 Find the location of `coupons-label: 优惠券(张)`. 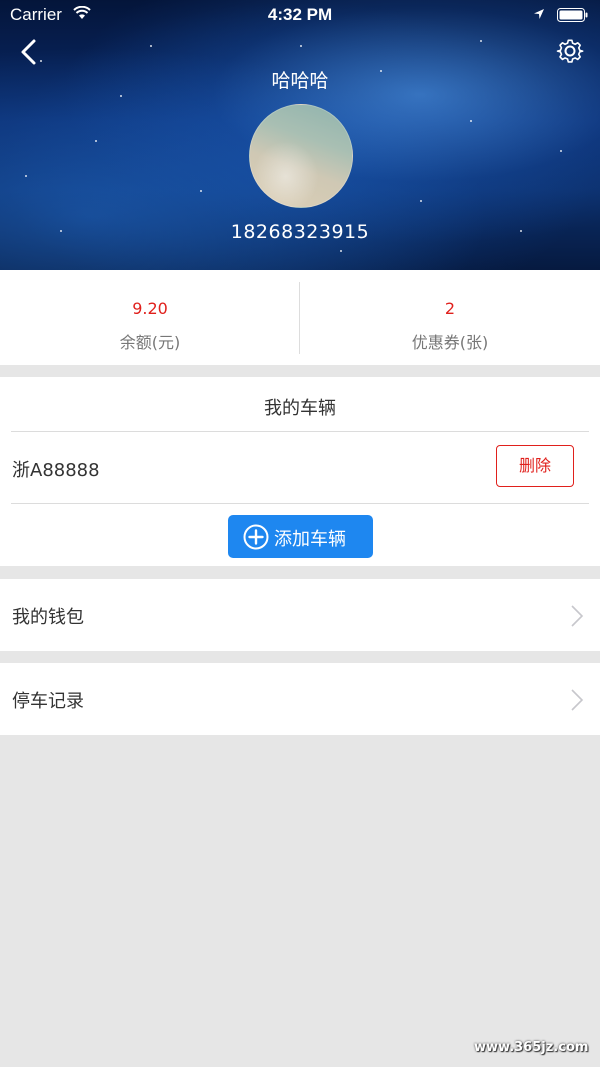

coupons-label: 优惠券(张) is located at coordinates (450, 342).